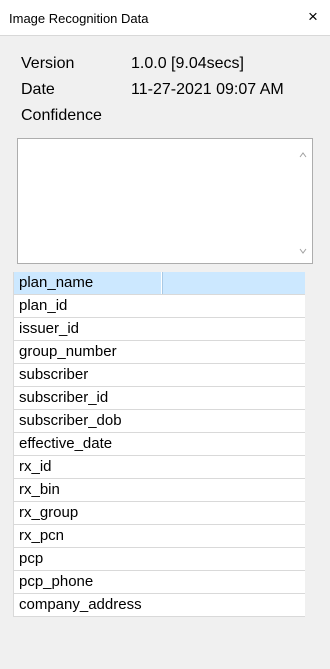 The height and width of the screenshot is (669, 330). I want to click on field-name: plan_name, so click(87, 283).